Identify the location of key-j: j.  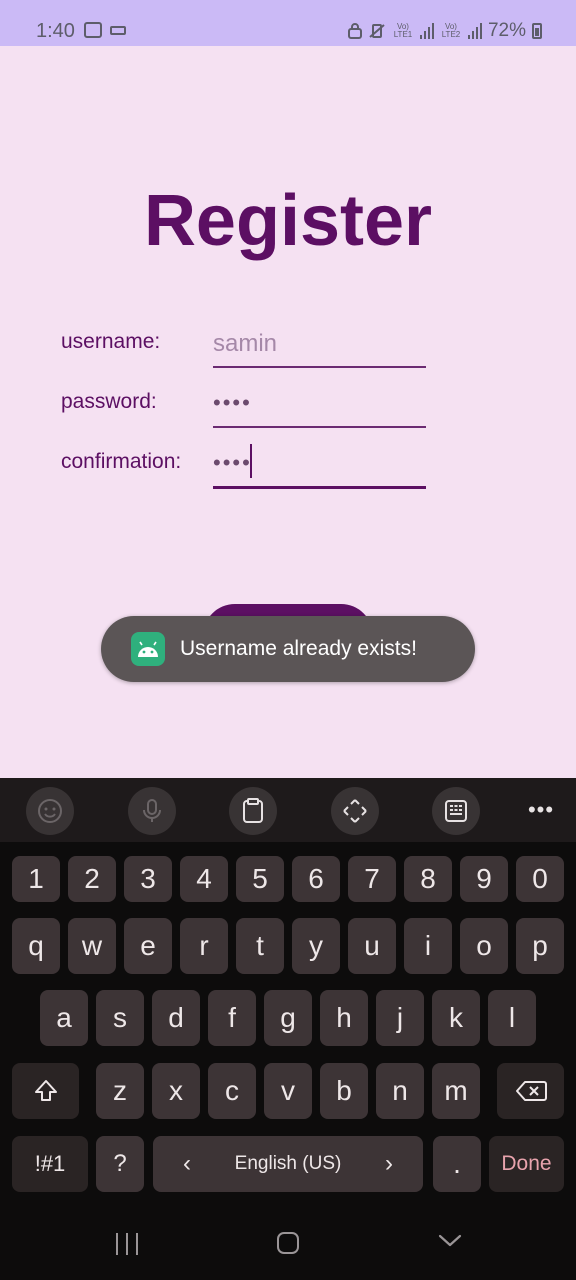
(400, 1018).